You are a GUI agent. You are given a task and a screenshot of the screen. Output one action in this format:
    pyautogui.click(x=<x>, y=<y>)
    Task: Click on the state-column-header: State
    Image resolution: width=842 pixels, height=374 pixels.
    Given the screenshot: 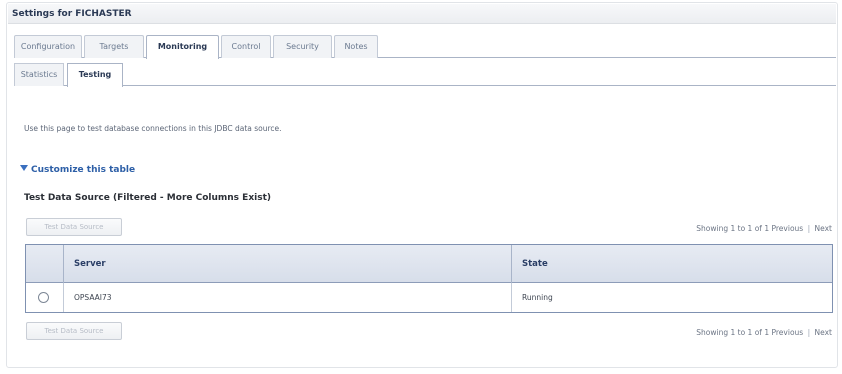 What is the action you would take?
    pyautogui.click(x=672, y=264)
    